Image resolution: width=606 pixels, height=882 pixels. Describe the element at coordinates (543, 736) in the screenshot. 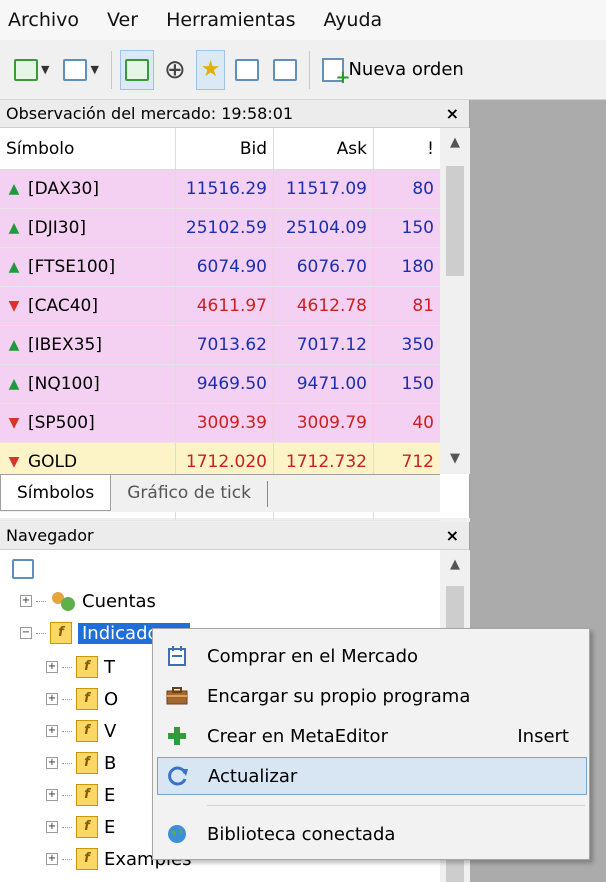

I see `menu-item-shortcut: Insert` at that location.